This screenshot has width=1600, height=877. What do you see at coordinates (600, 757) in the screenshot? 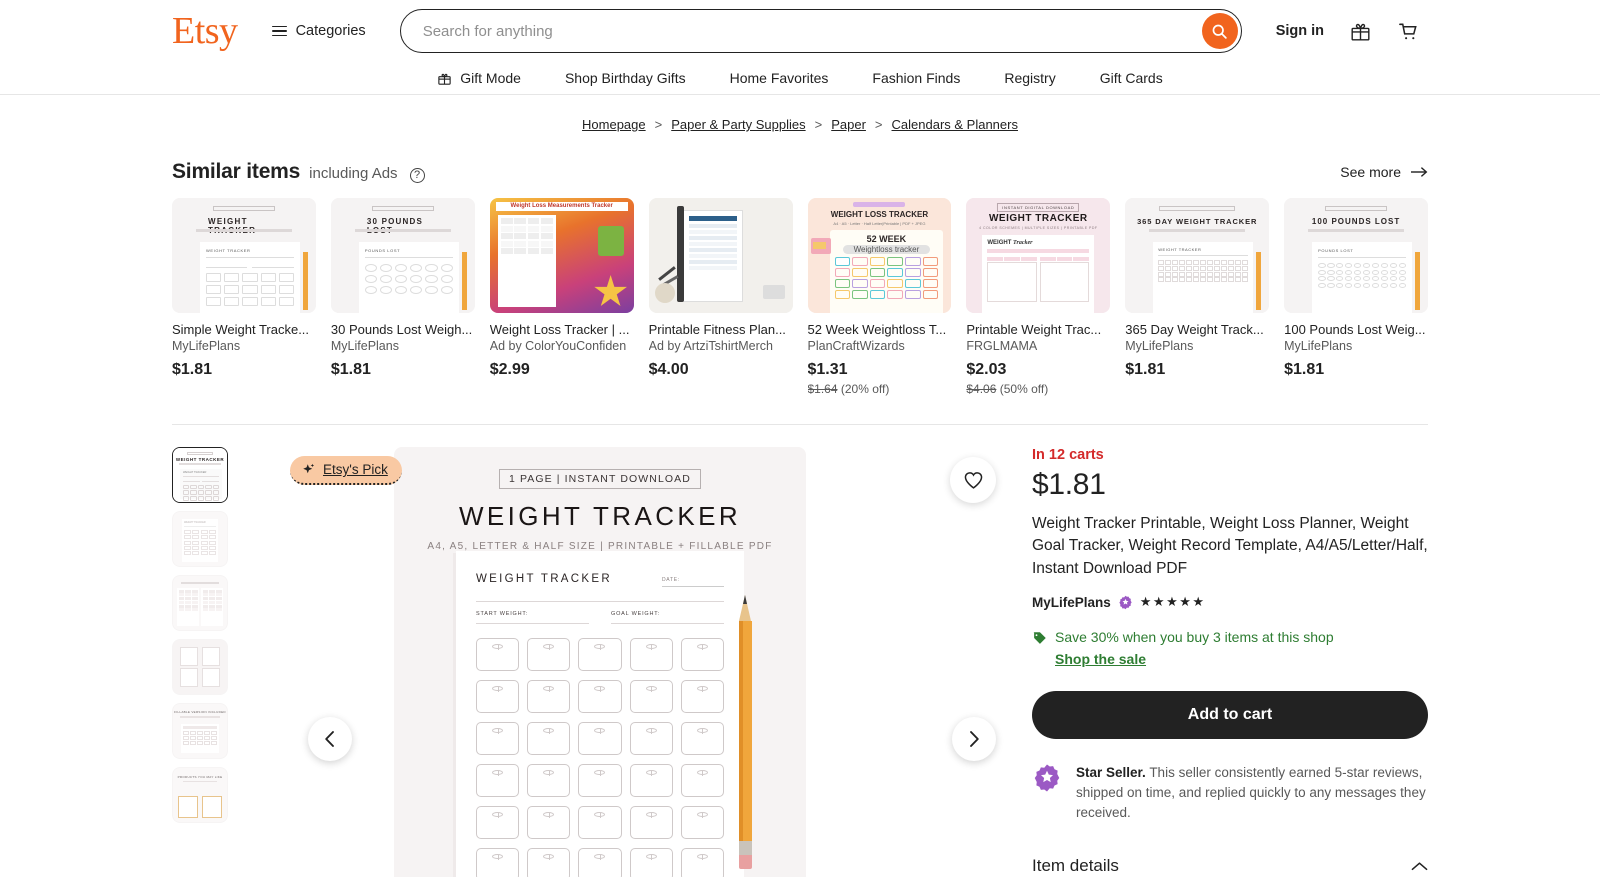
I see `sheet-scale-grid` at bounding box center [600, 757].